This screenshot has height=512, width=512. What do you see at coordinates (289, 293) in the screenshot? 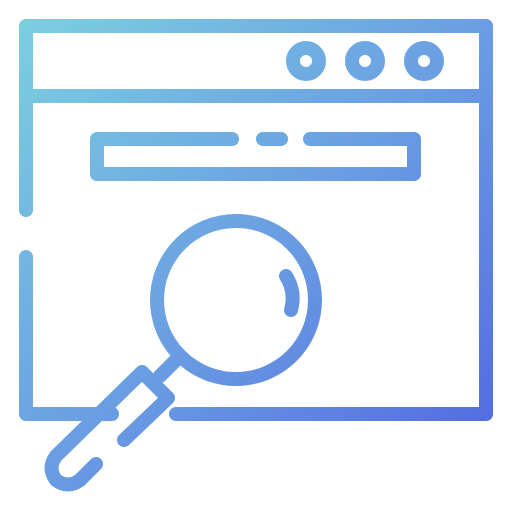
I see `lens-highlight` at bounding box center [289, 293].